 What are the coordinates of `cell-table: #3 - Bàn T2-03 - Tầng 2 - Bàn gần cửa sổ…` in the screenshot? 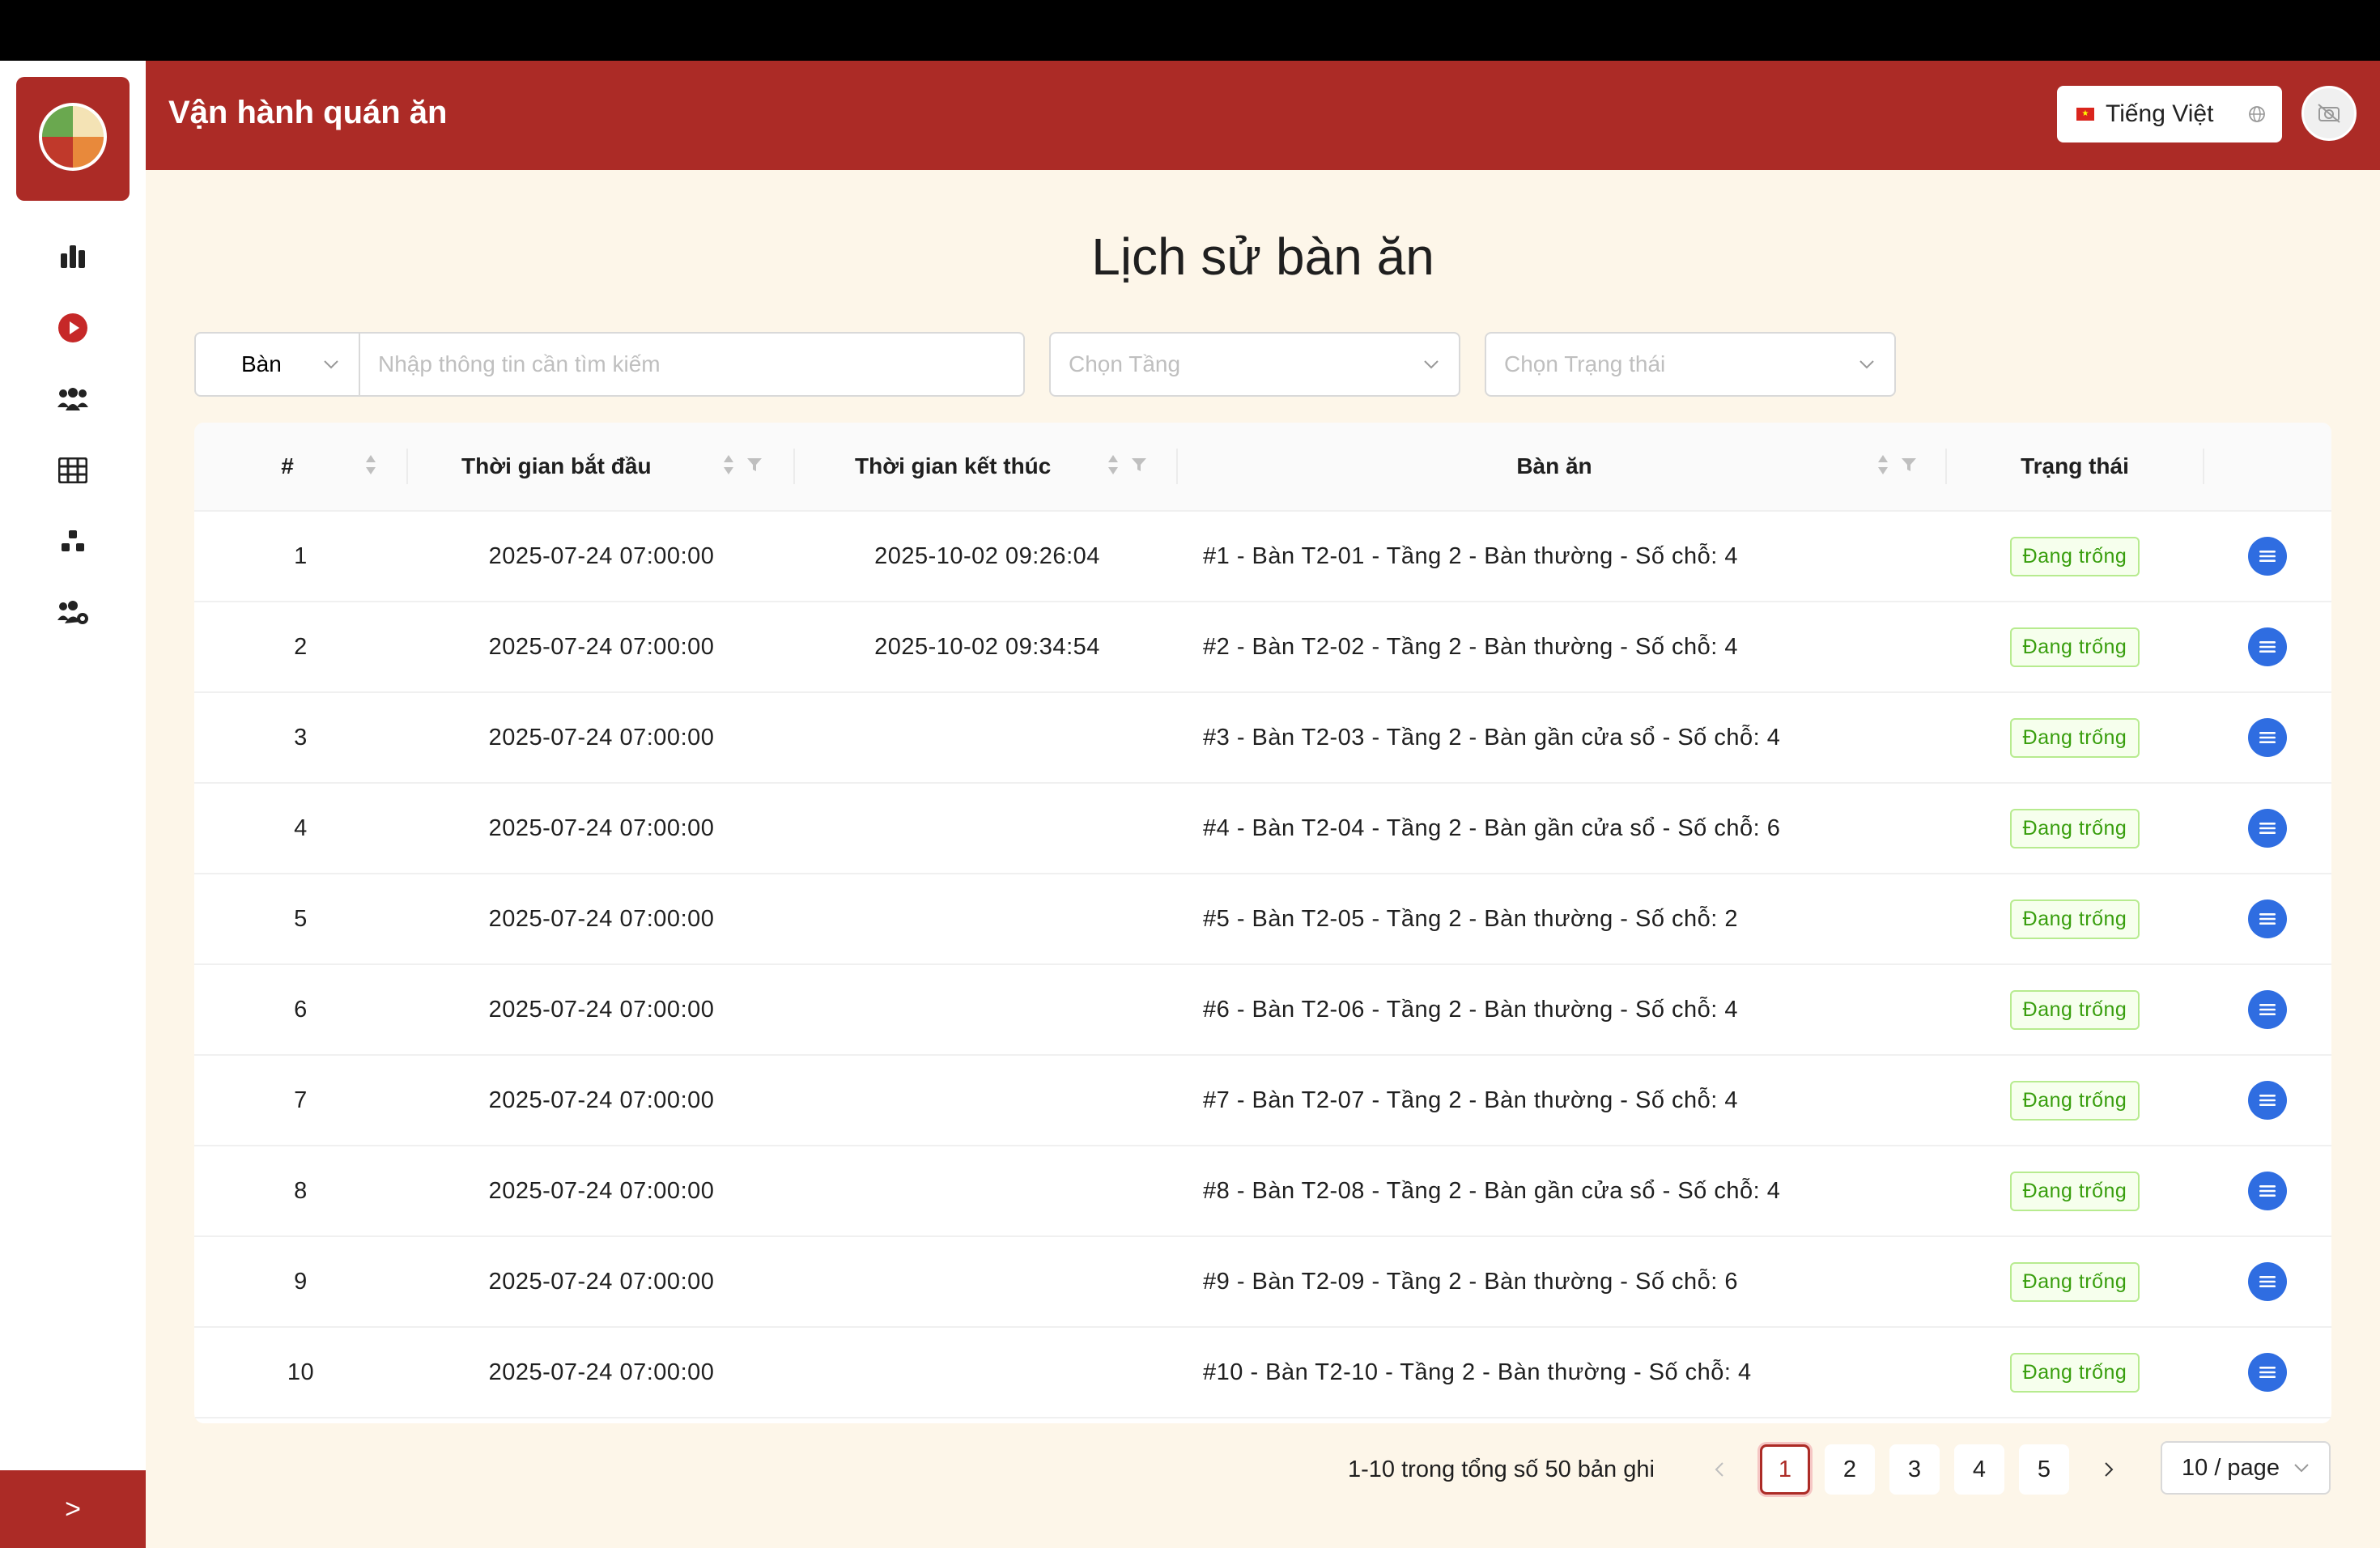 It's located at (1492, 737).